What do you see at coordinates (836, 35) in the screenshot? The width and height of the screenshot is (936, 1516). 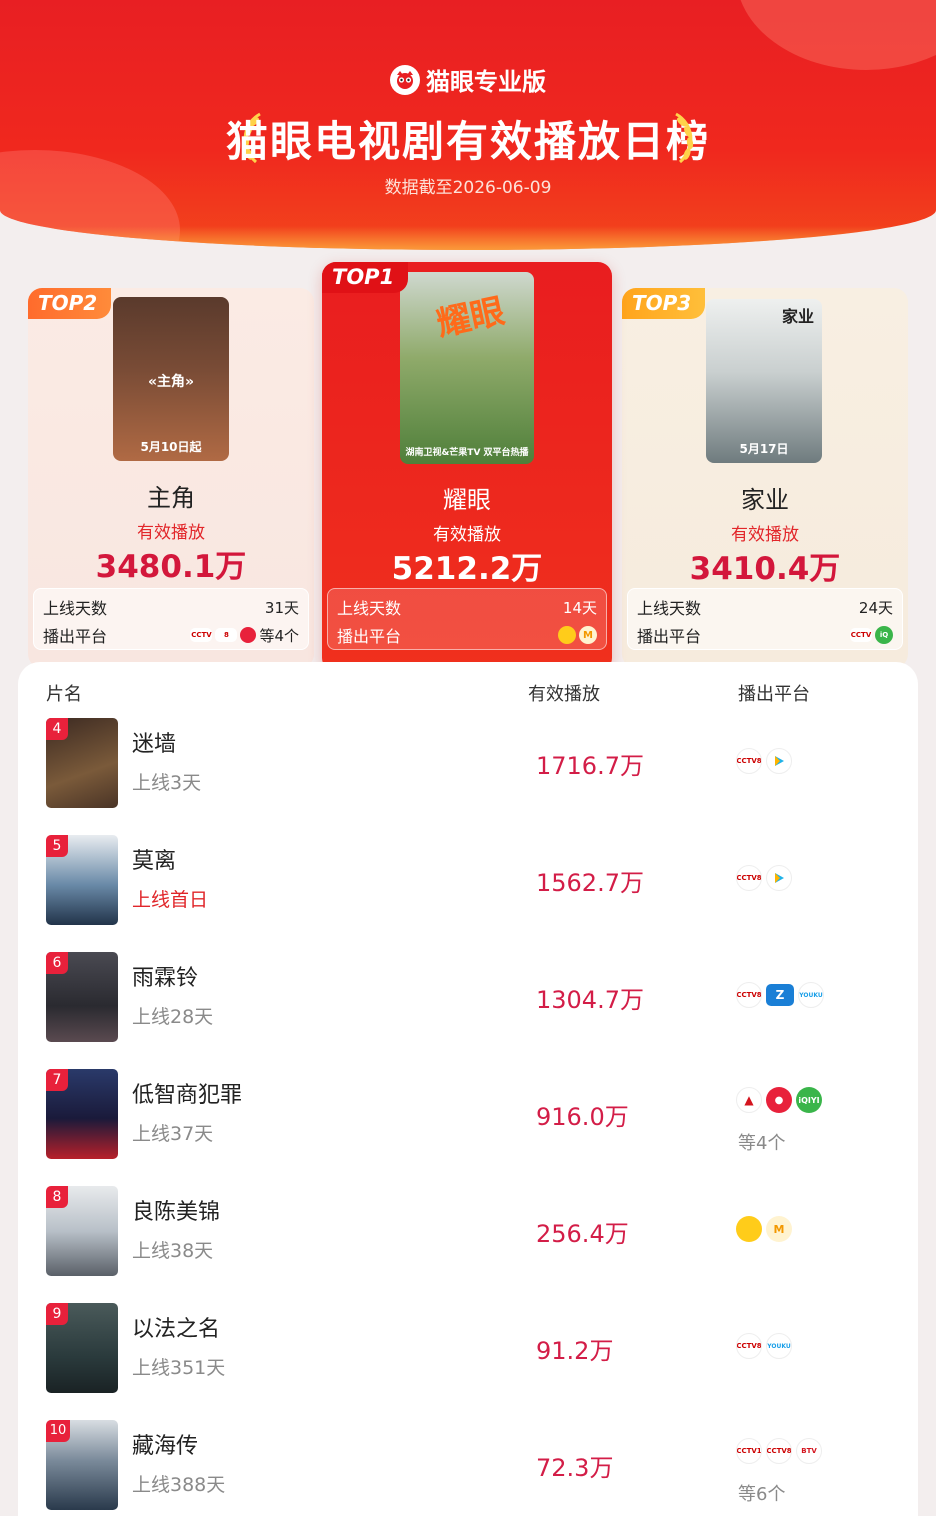 I see `decor-blob` at bounding box center [836, 35].